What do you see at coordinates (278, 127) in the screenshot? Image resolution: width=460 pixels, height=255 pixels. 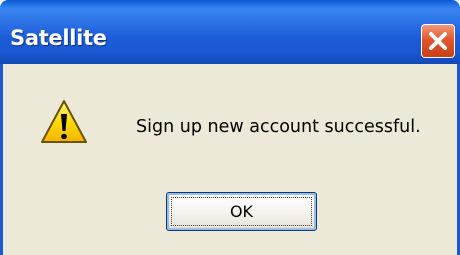 I see `dialog-message: Sign up new account successful.` at bounding box center [278, 127].